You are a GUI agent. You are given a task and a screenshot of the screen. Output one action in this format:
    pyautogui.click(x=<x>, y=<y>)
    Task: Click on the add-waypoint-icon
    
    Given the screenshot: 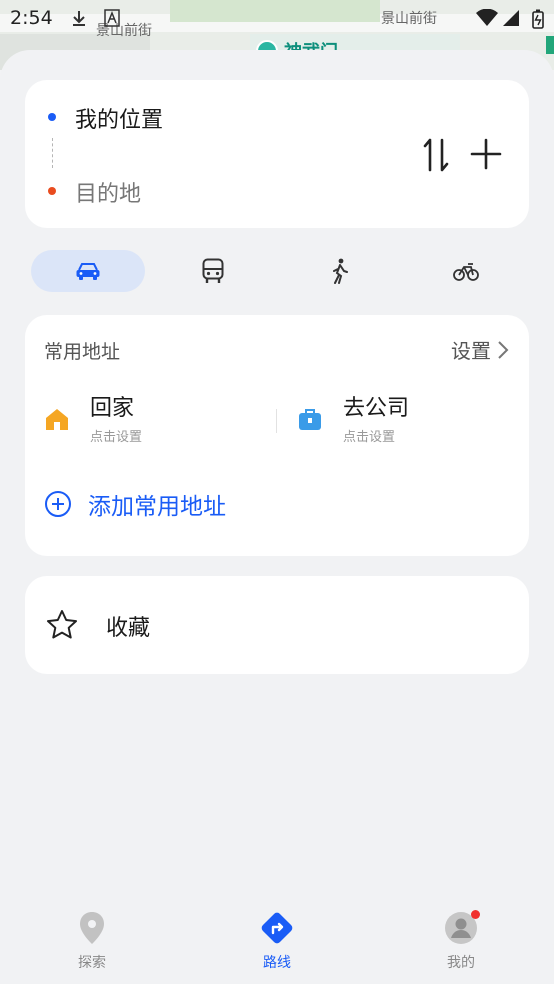 What is the action you would take?
    pyautogui.click(x=486, y=154)
    